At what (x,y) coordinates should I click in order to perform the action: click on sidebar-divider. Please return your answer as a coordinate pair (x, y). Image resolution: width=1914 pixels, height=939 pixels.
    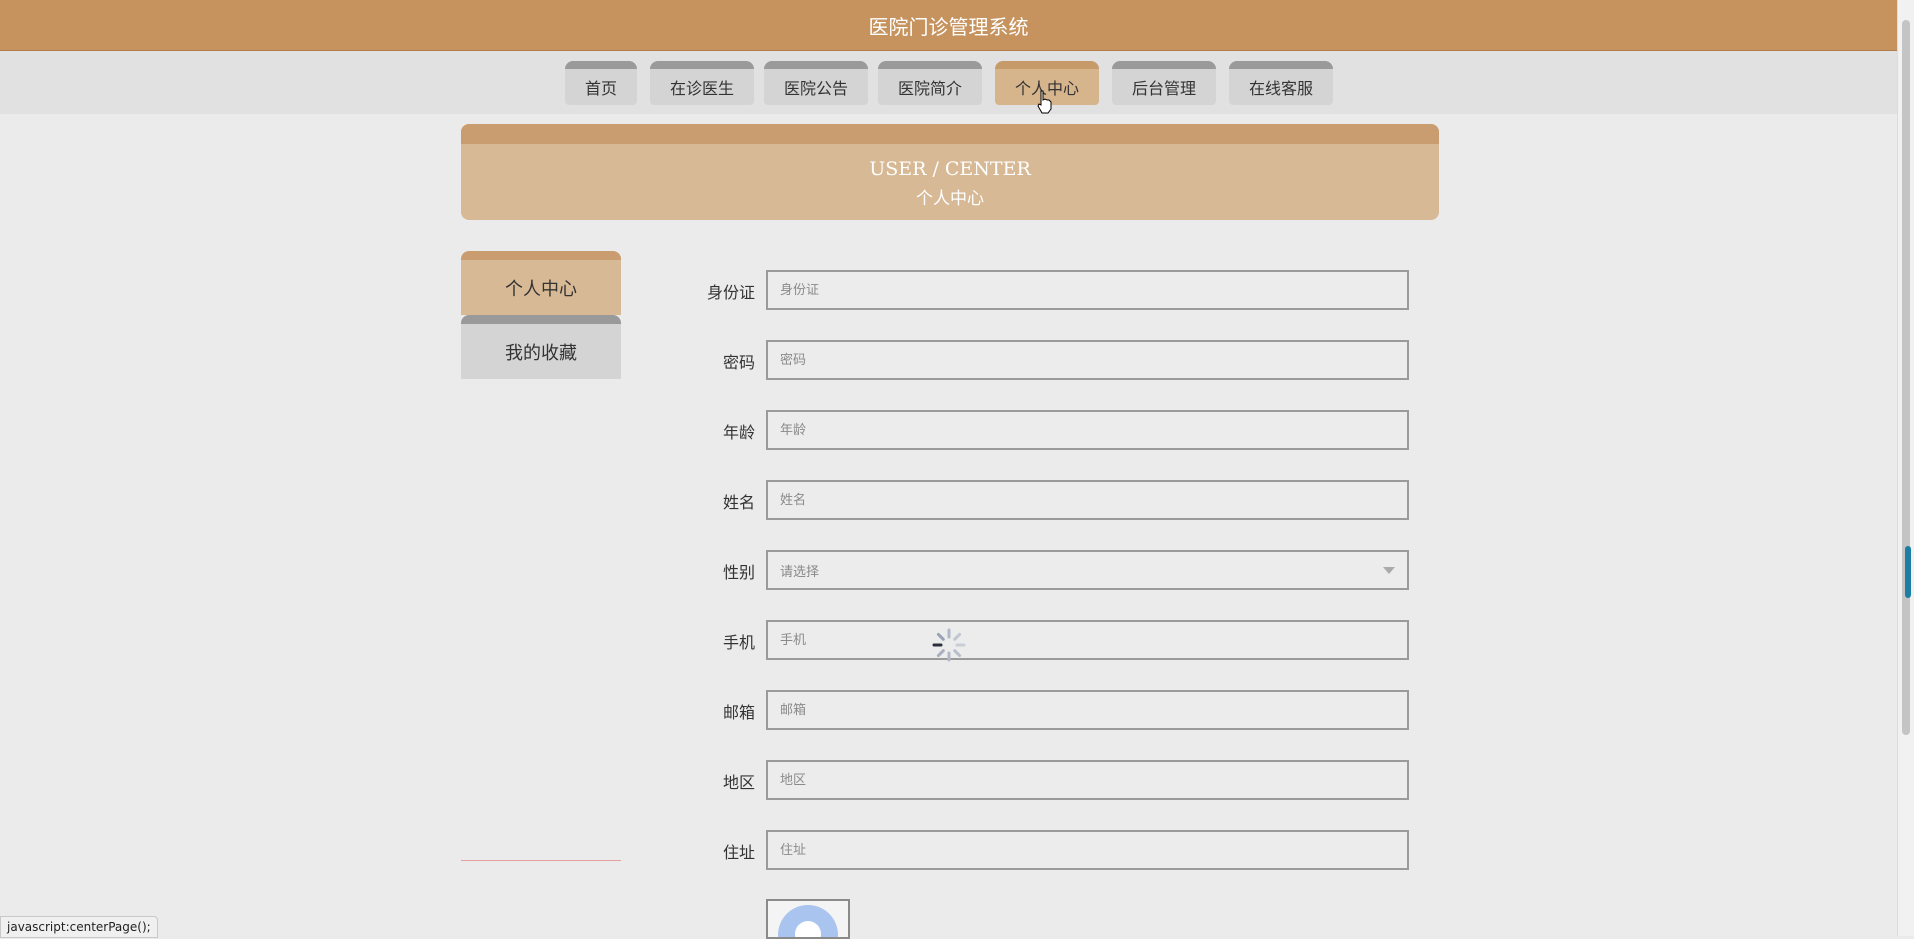
    Looking at the image, I should click on (541, 860).